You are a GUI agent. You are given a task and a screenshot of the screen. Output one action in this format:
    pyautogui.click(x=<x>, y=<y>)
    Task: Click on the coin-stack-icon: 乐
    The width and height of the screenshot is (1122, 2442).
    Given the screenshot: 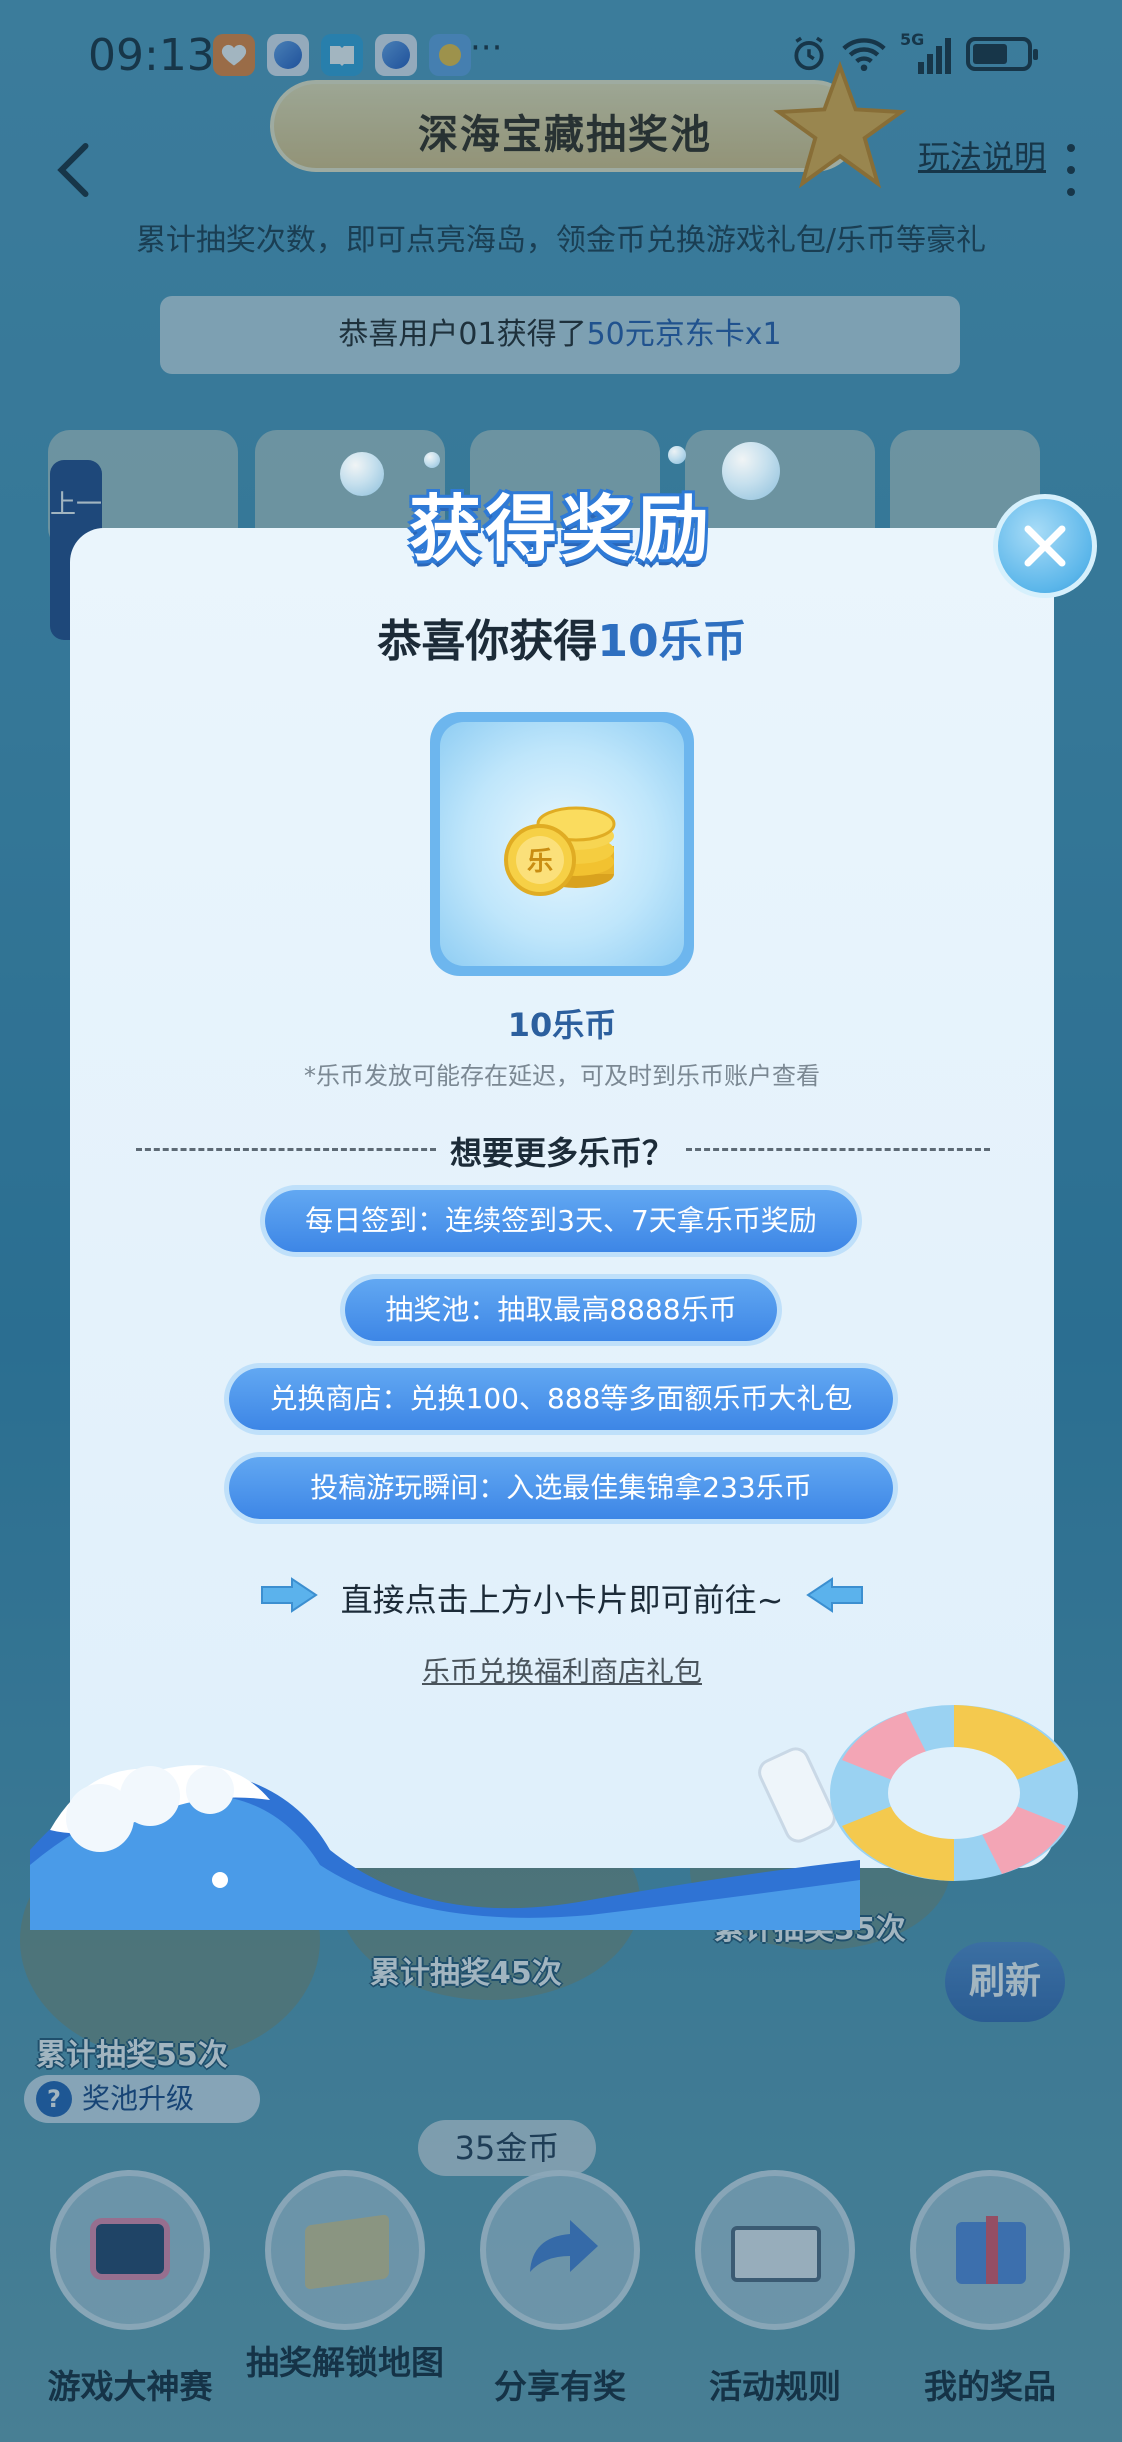 What is the action you would take?
    pyautogui.click(x=560, y=851)
    